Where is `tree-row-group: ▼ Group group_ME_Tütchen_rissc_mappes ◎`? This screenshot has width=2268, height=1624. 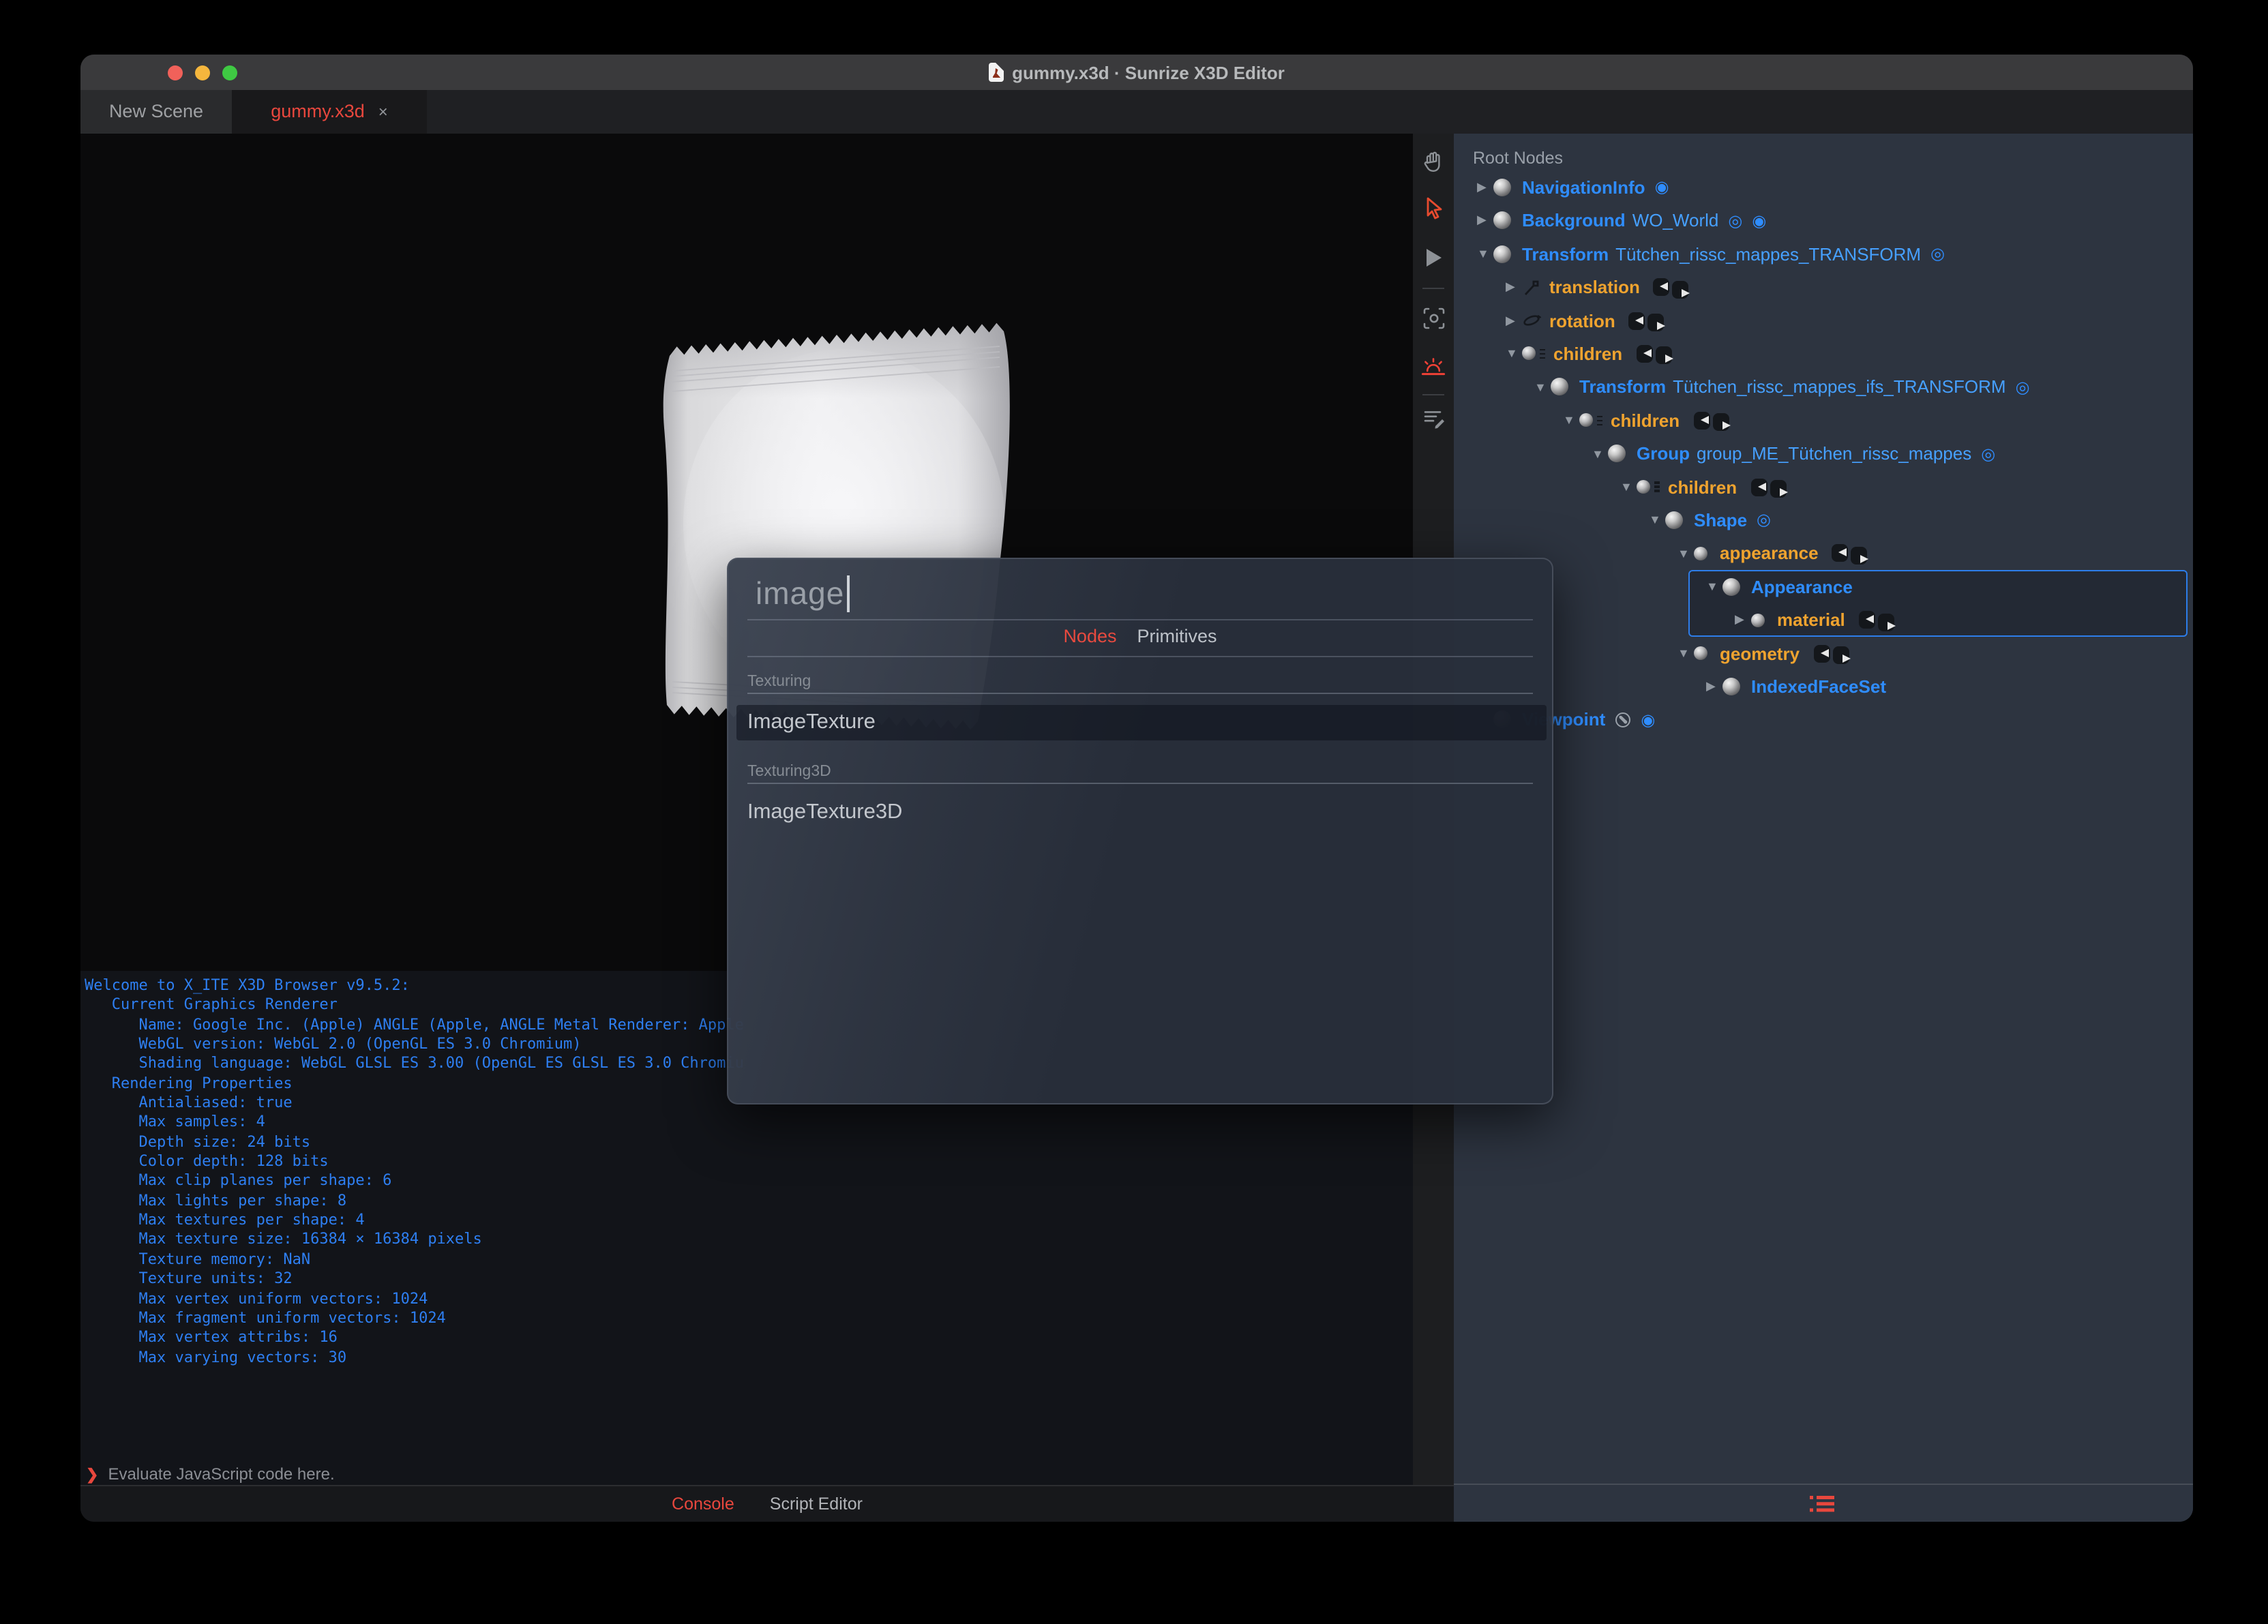
tree-row-group: ▼ Group group_ME_Tütchen_rissc_mappes ◎ is located at coordinates (1823, 453).